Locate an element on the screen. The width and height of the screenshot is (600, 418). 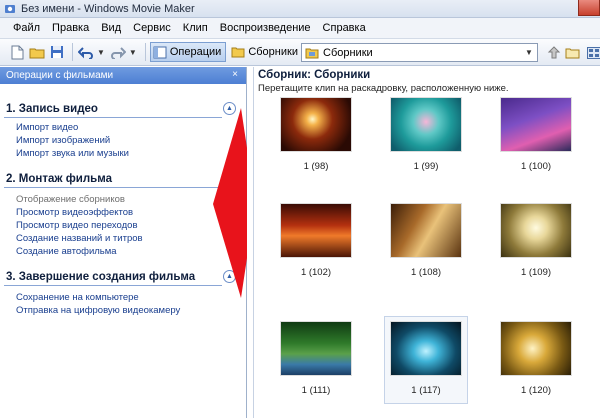
movie-maker-icon is located at coordinates (10, 8).